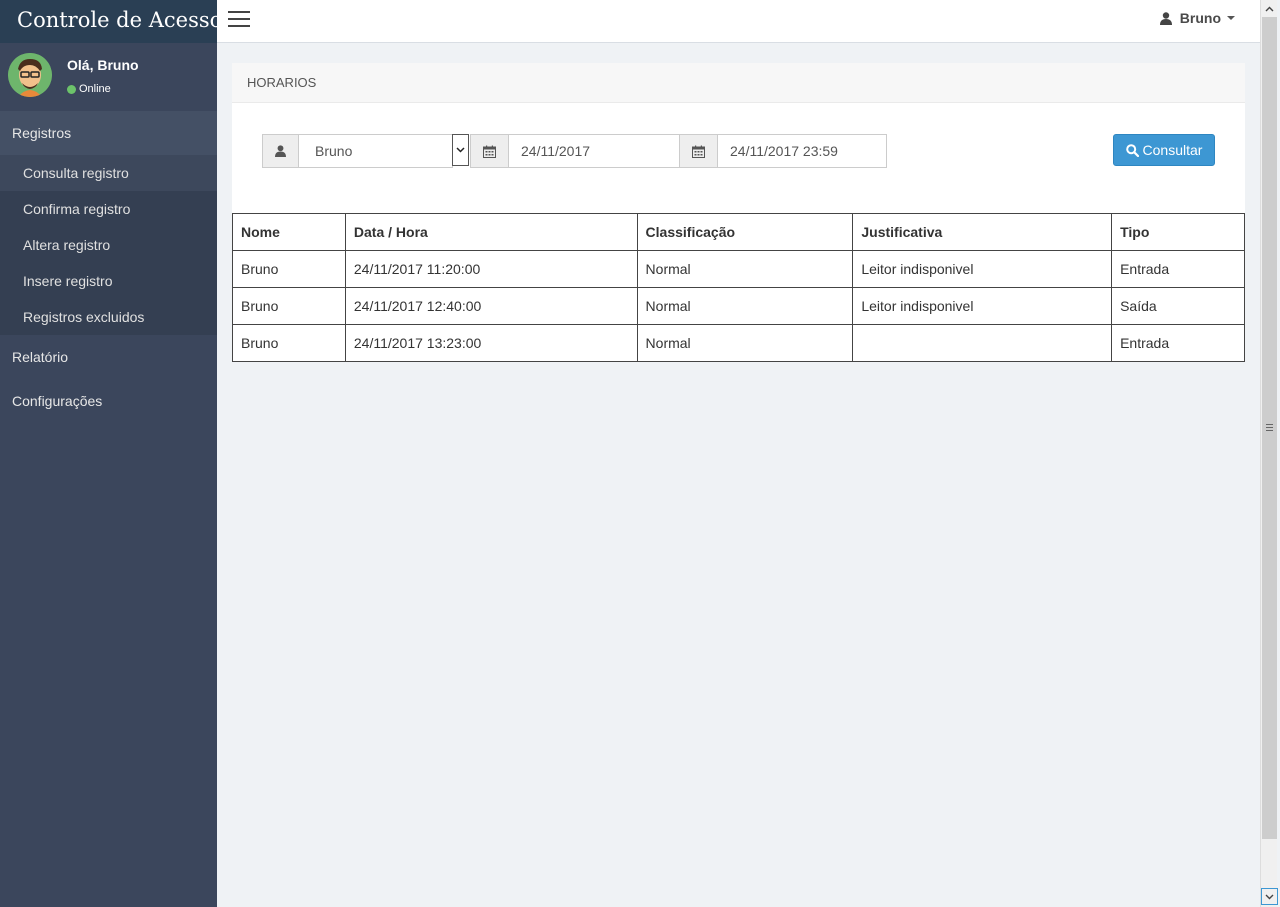 This screenshot has height=907, width=1280. Describe the element at coordinates (108, 21) in the screenshot. I see `app-title: Controle de Acesso` at that location.